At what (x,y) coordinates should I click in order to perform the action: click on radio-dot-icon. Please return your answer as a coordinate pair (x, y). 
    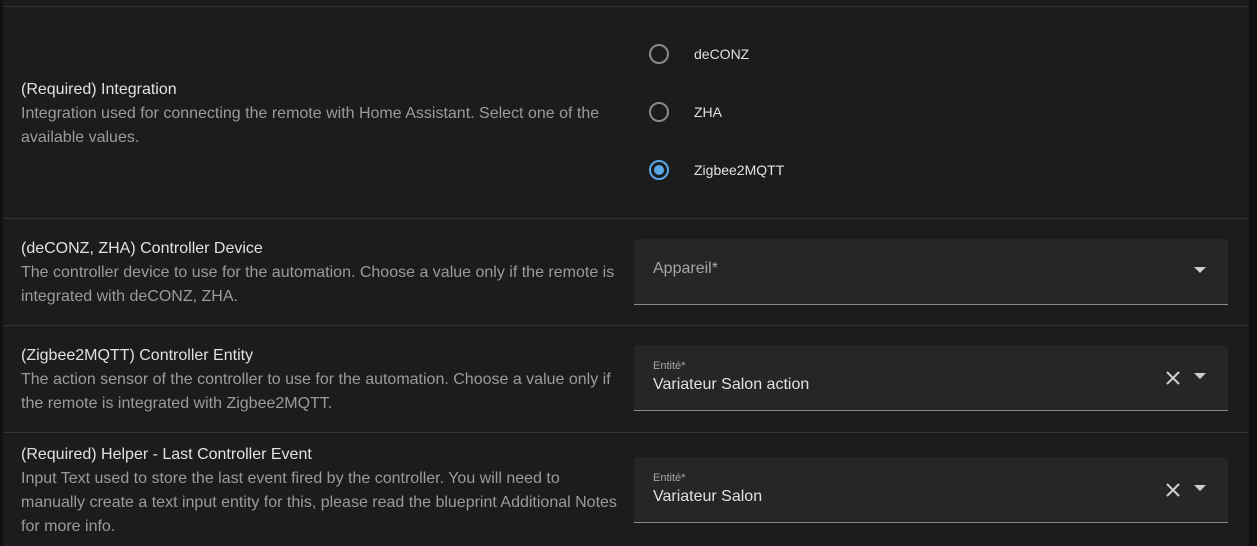
    Looking at the image, I should click on (659, 170).